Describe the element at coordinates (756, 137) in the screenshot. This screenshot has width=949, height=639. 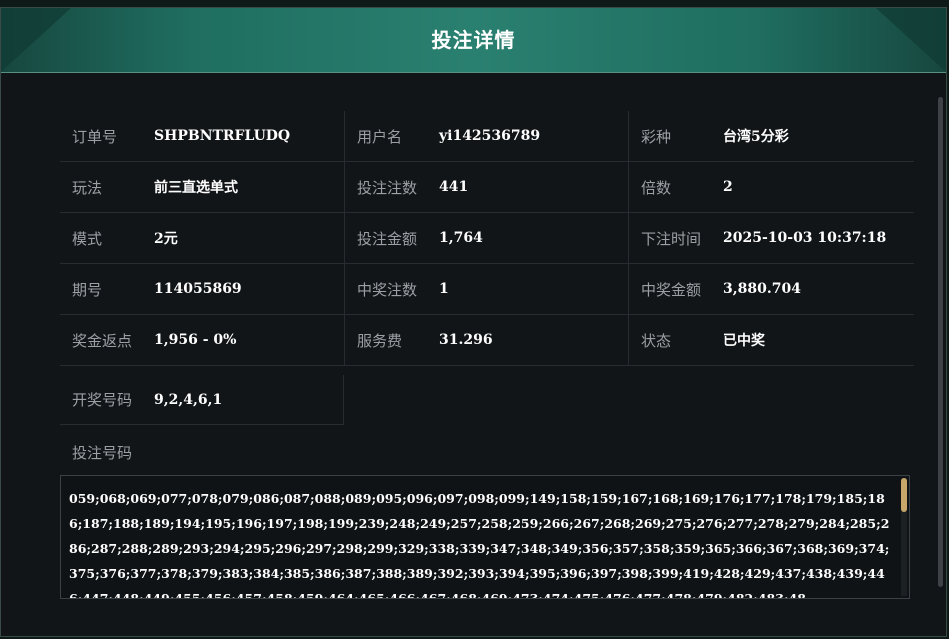
I see `lottery-type-value: 台湾5分彩` at that location.